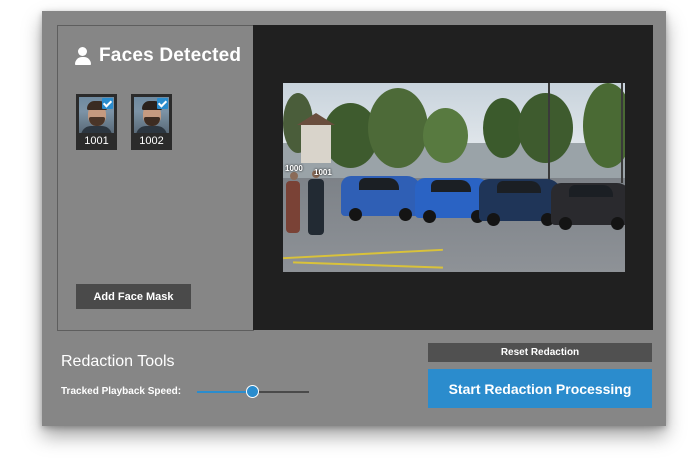 The height and width of the screenshot is (465, 700). I want to click on faces-header: Faces Detected, so click(158, 56).